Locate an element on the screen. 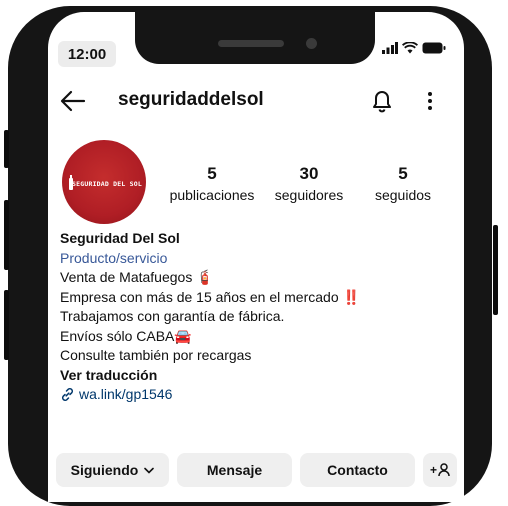 This screenshot has height=506, width=508. stat-following-value: 5 is located at coordinates (403, 173).